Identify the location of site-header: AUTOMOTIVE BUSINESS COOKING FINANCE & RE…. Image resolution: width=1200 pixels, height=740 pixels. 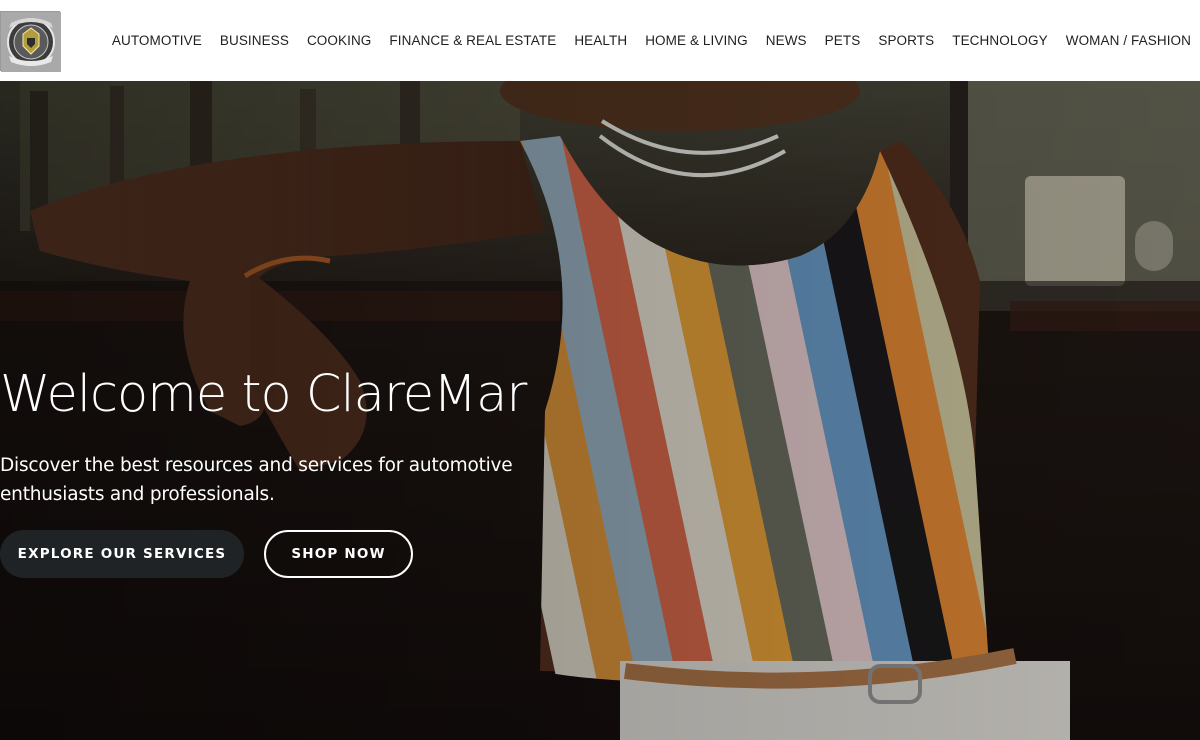
(600, 40).